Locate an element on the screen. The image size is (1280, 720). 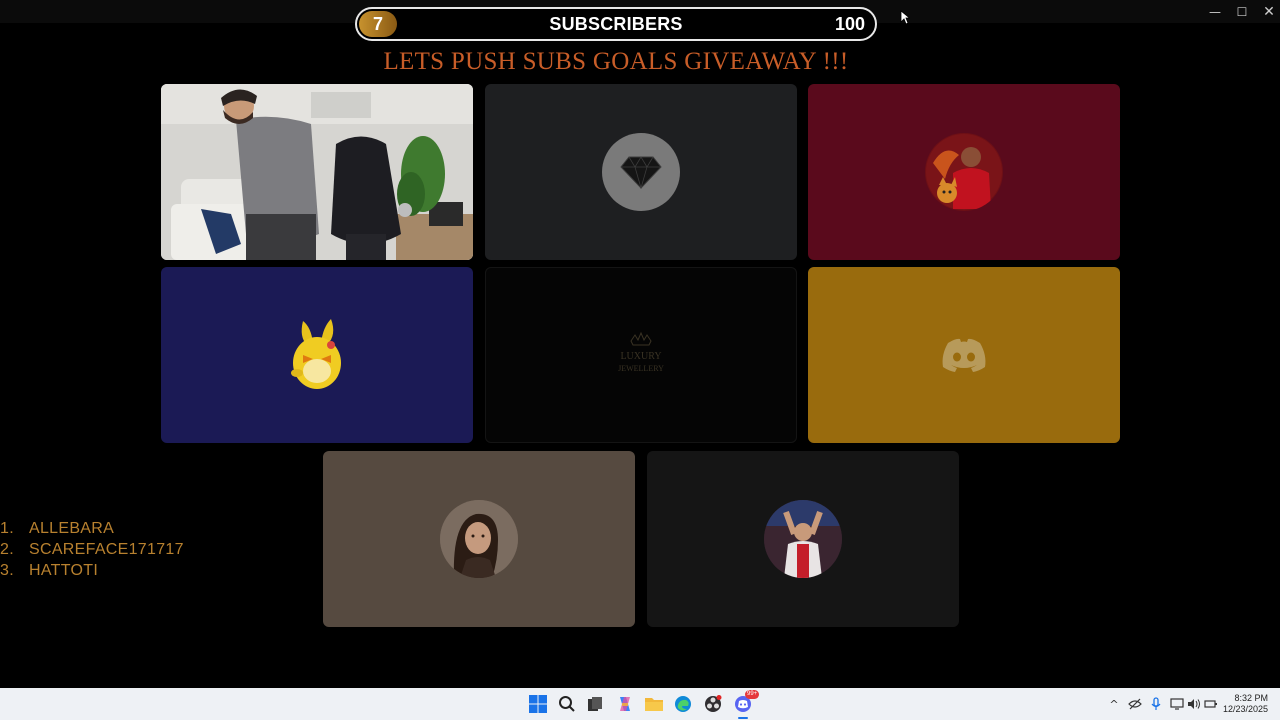
player-icon is located at coordinates (964, 172).